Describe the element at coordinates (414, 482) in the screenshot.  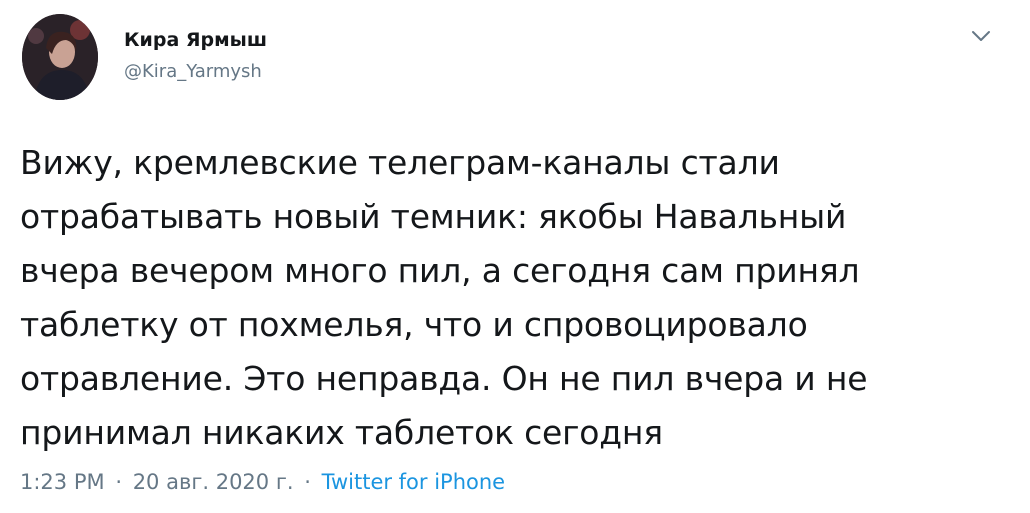
I see `tweet-source-link: Twitter for iPhone` at that location.